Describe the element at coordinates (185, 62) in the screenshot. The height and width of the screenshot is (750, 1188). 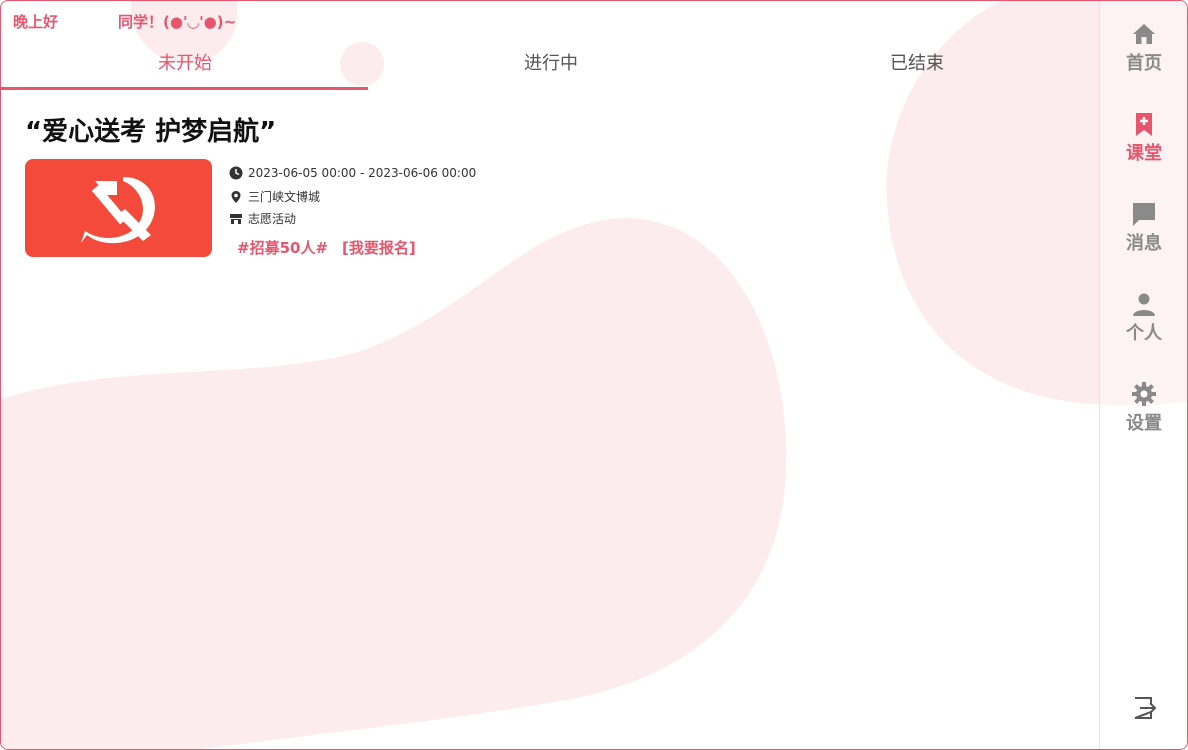
I see `tab-not-started: 未开始` at that location.